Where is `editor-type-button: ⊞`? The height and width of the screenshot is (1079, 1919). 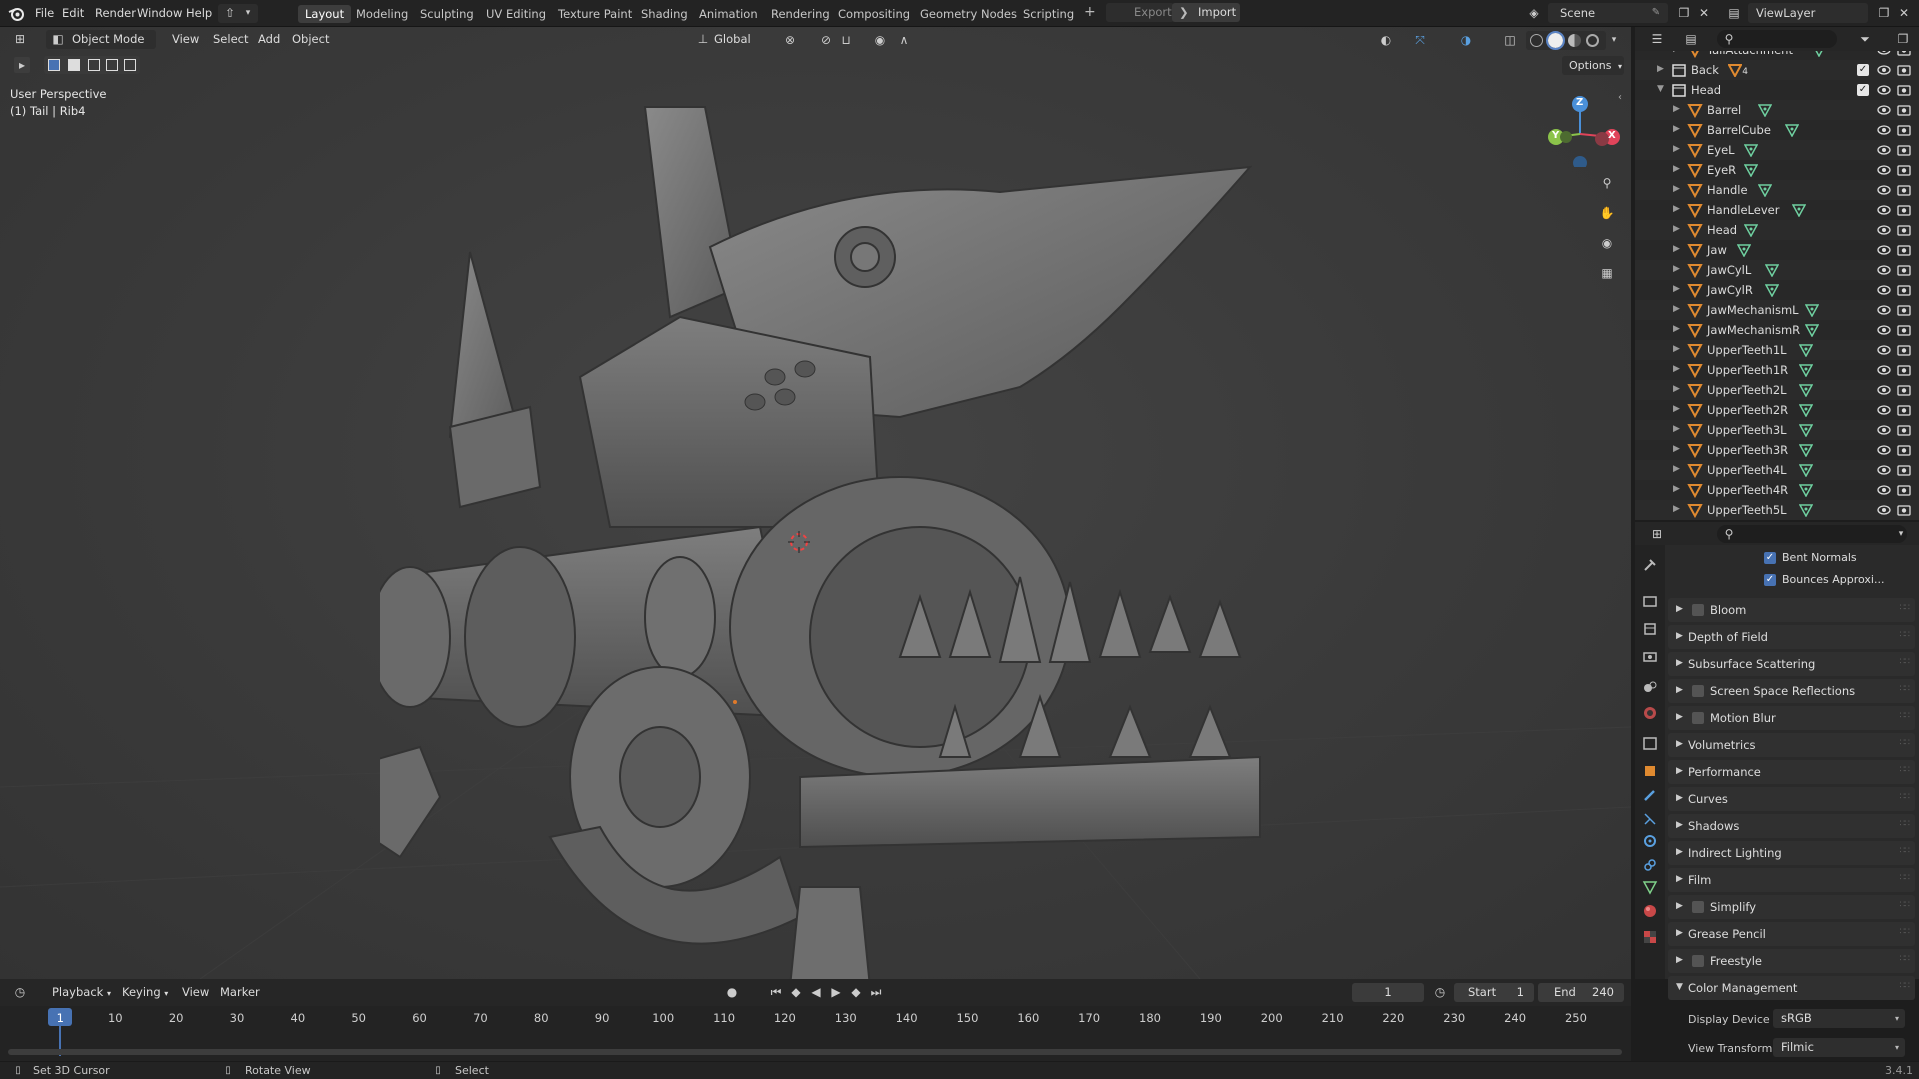 editor-type-button: ⊞ is located at coordinates (25, 39).